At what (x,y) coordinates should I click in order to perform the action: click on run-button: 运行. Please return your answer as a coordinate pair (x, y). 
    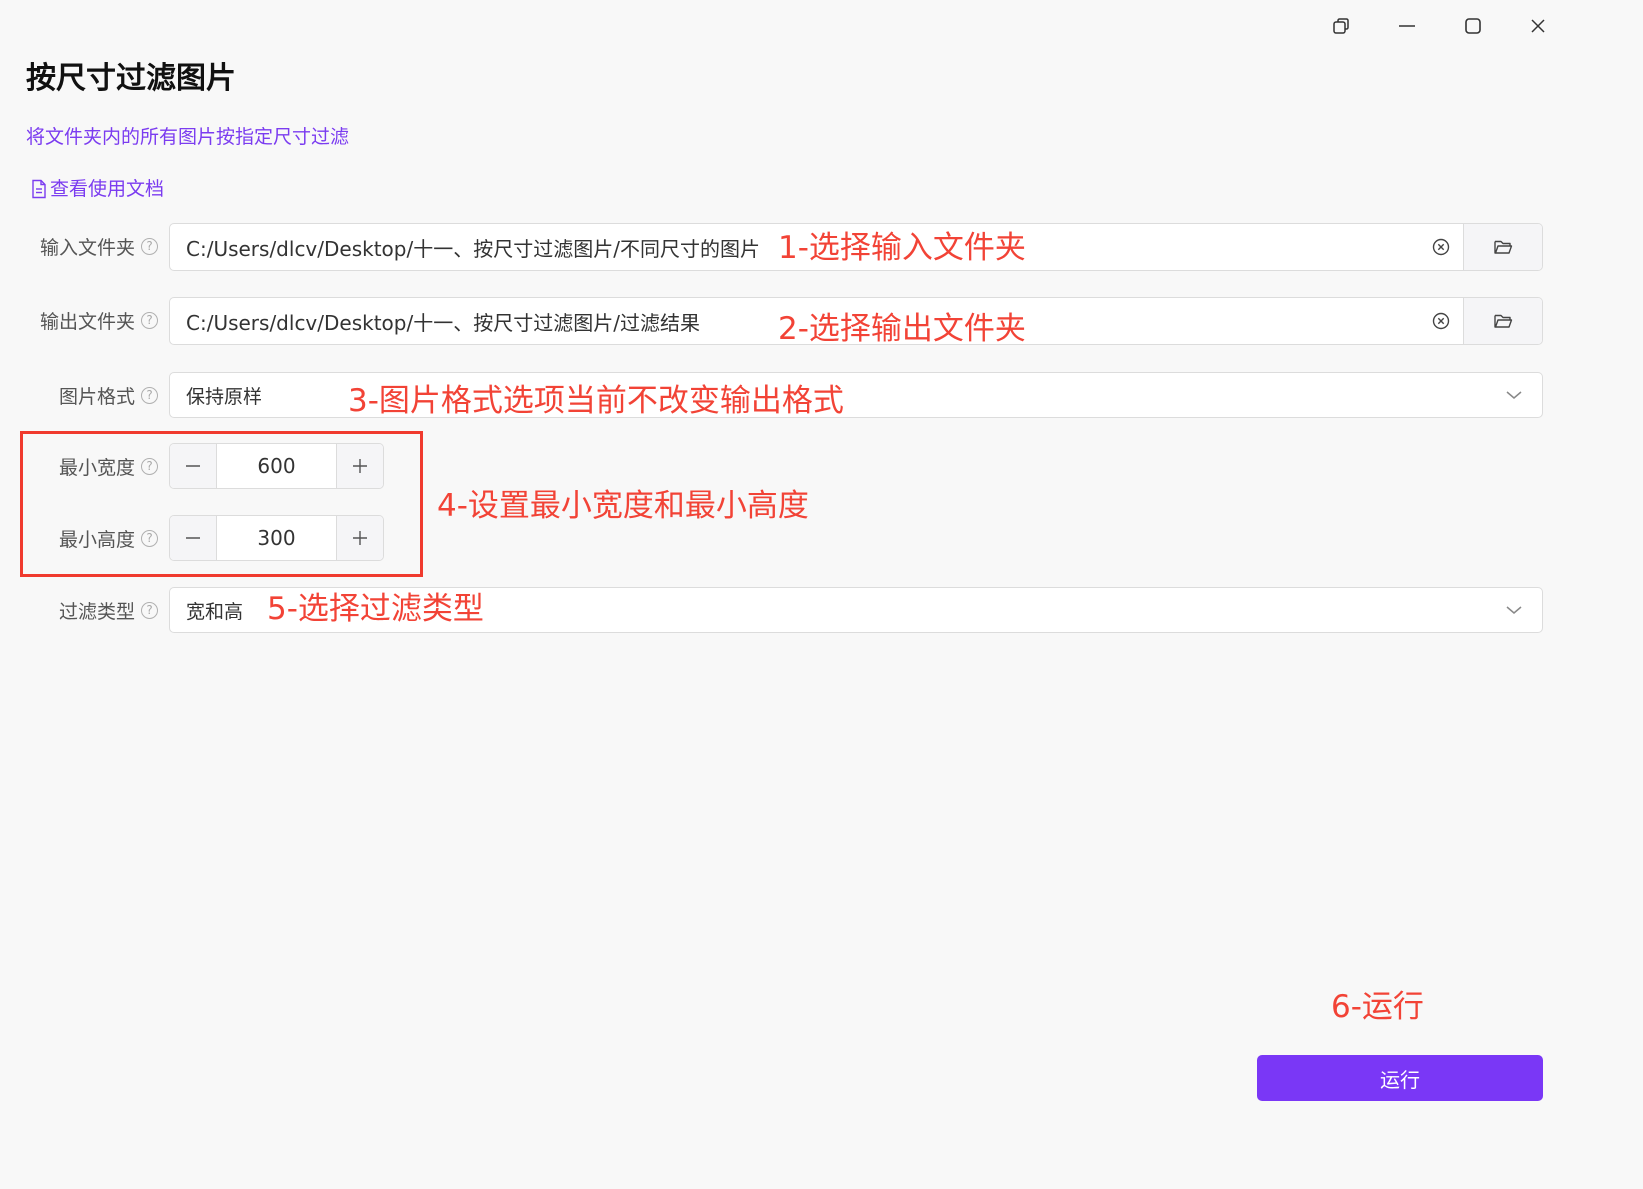
    Looking at the image, I should click on (1400, 1078).